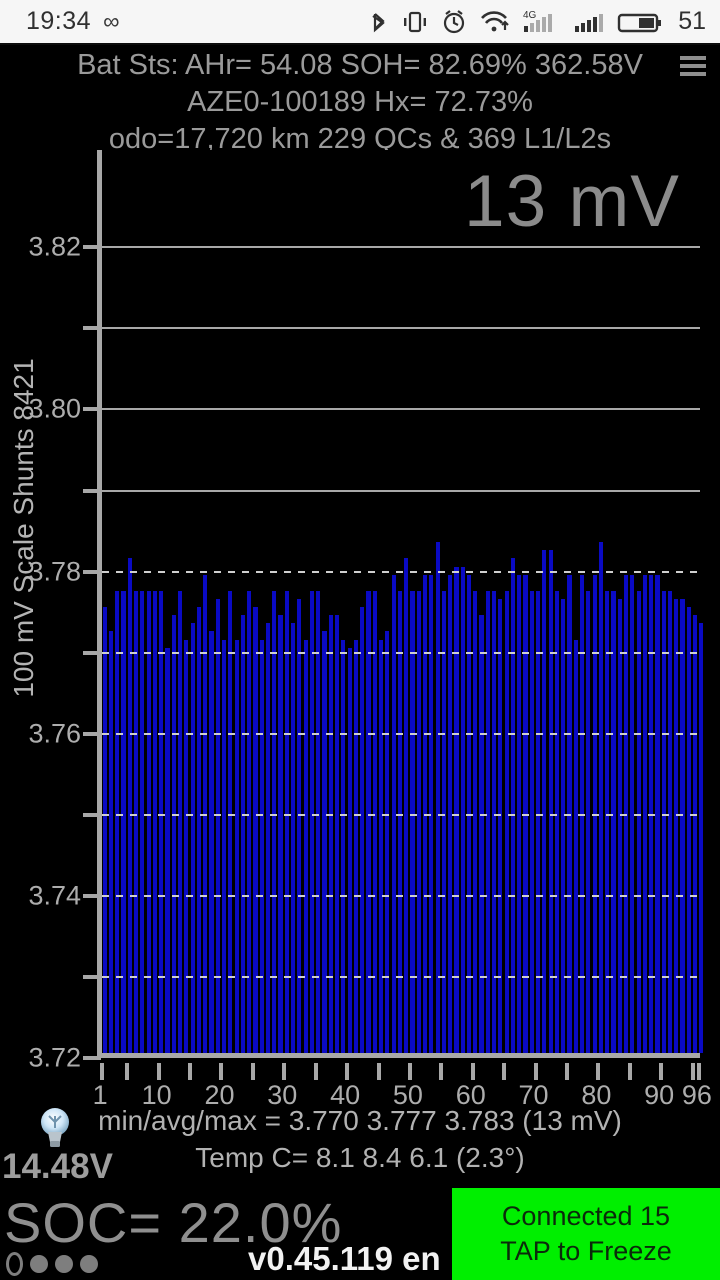  I want to click on y-tick-label: 3.74, so click(54, 895).